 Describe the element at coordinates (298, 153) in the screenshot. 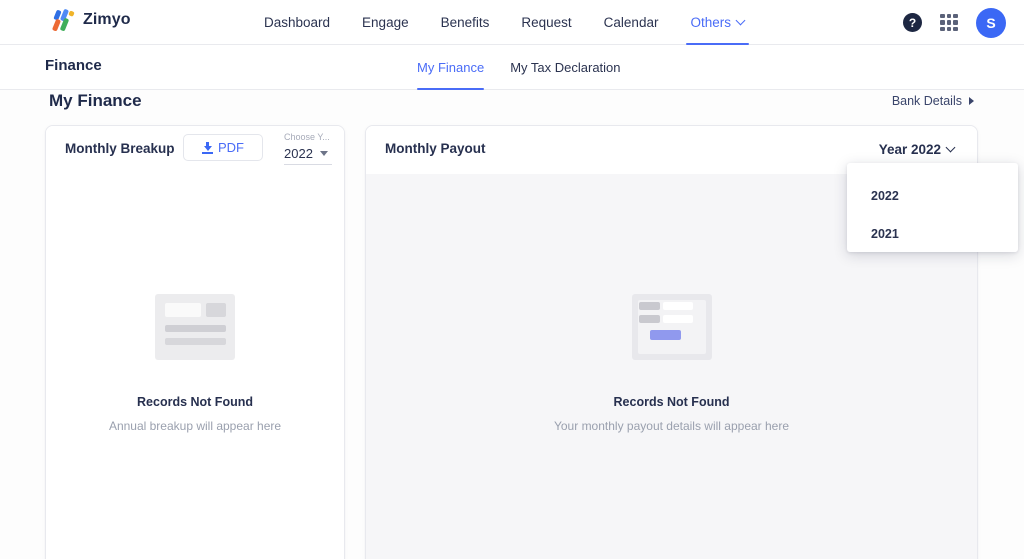

I see `year-text: 2022` at that location.